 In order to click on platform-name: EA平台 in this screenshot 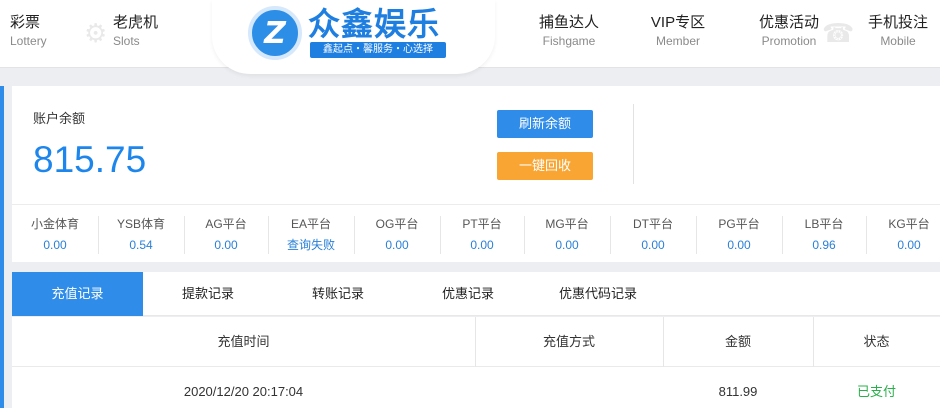, I will do `click(310, 224)`.